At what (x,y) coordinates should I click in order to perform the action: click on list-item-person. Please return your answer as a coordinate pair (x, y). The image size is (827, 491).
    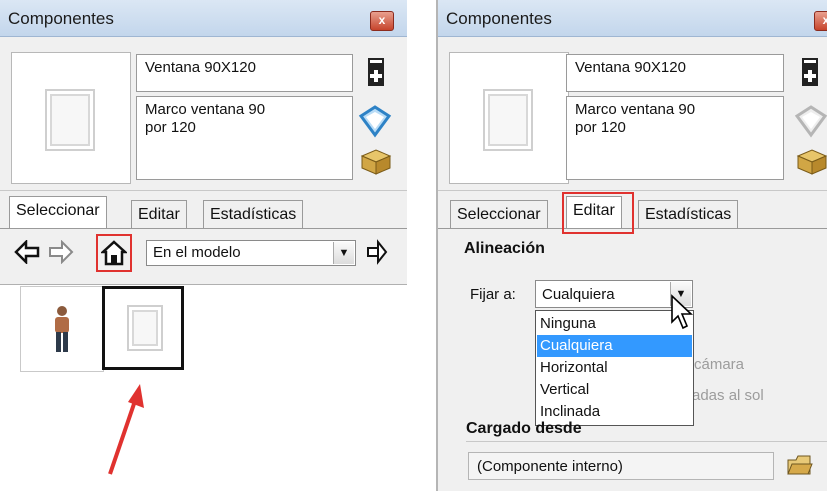
    Looking at the image, I should click on (62, 329).